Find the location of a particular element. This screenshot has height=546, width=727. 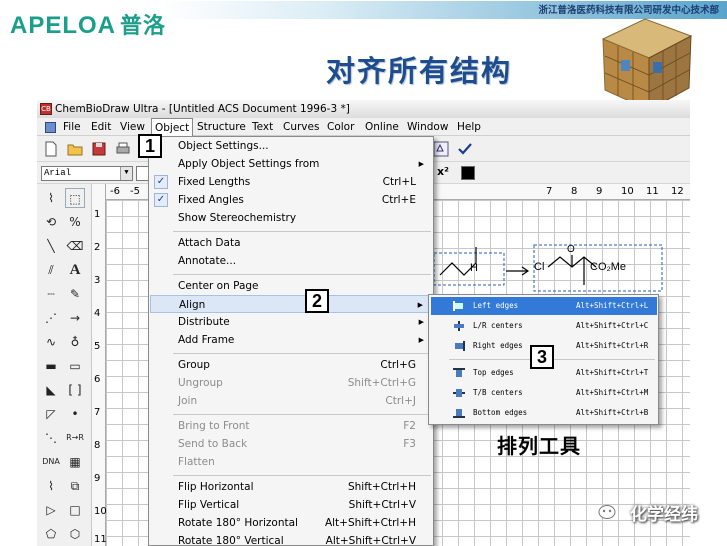

menu-item-align: Align ▶ is located at coordinates (291, 304).